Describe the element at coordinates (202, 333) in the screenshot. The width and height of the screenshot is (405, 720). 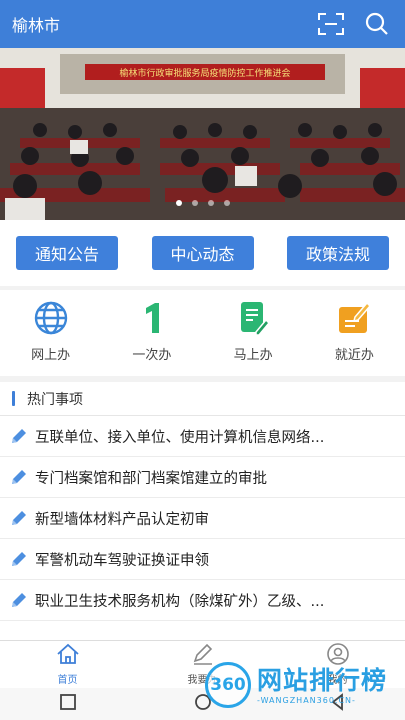
I see `quick-services: 网上办 一次办 马上办 就近办` at that location.